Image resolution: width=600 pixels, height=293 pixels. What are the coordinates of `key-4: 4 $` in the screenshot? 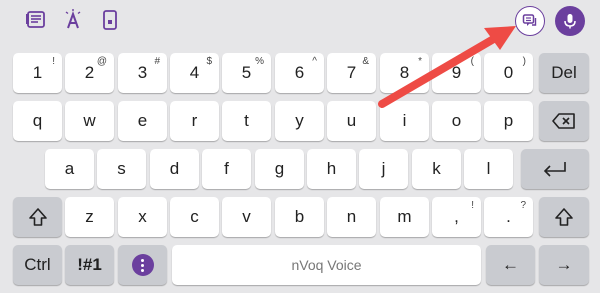 It's located at (194, 73).